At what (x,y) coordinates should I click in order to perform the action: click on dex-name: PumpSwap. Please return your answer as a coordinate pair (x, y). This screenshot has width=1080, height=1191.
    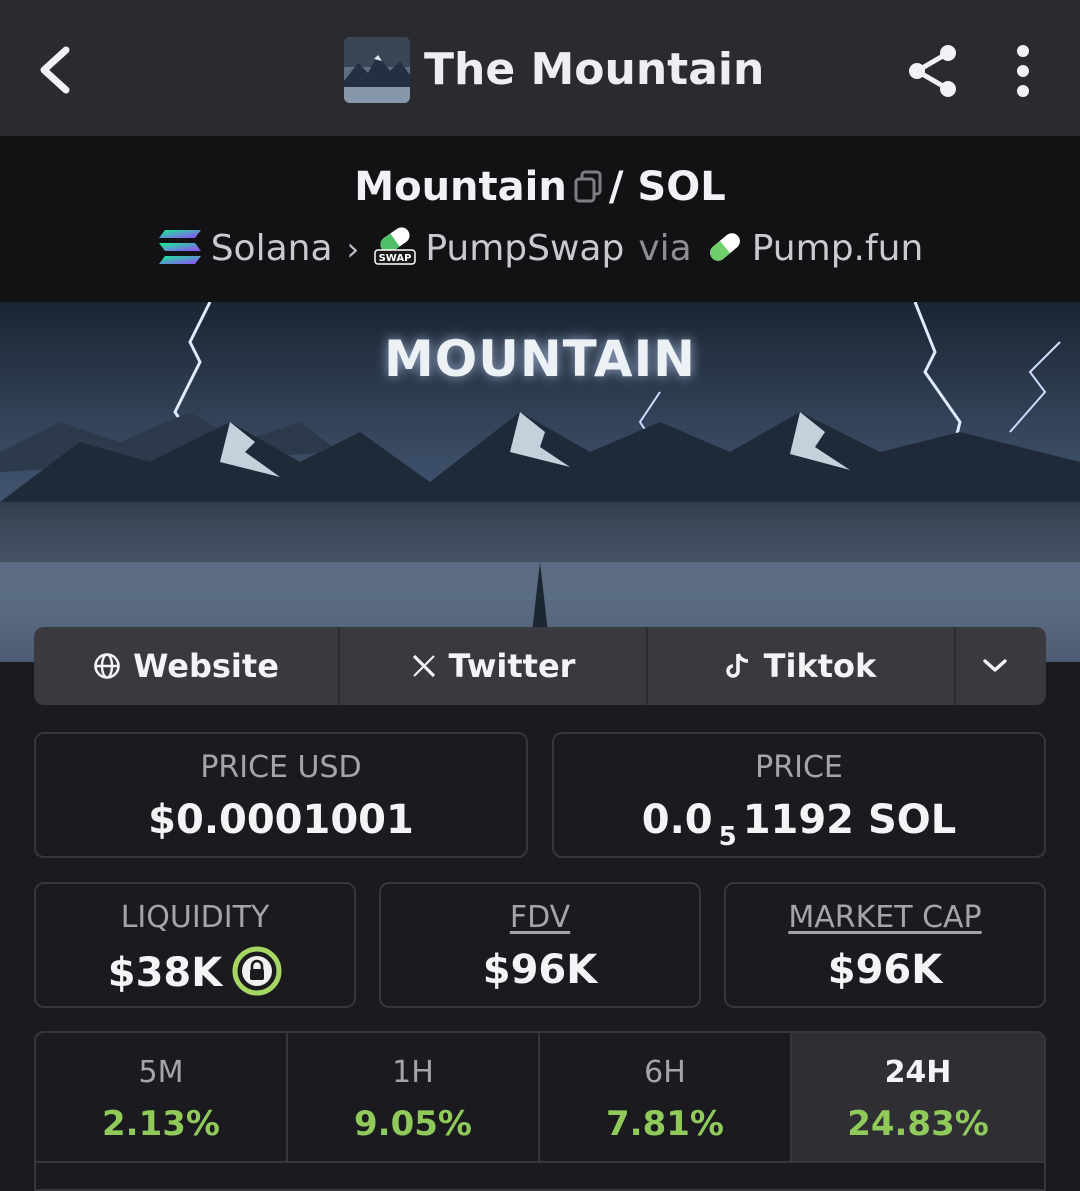
    Looking at the image, I should click on (524, 248).